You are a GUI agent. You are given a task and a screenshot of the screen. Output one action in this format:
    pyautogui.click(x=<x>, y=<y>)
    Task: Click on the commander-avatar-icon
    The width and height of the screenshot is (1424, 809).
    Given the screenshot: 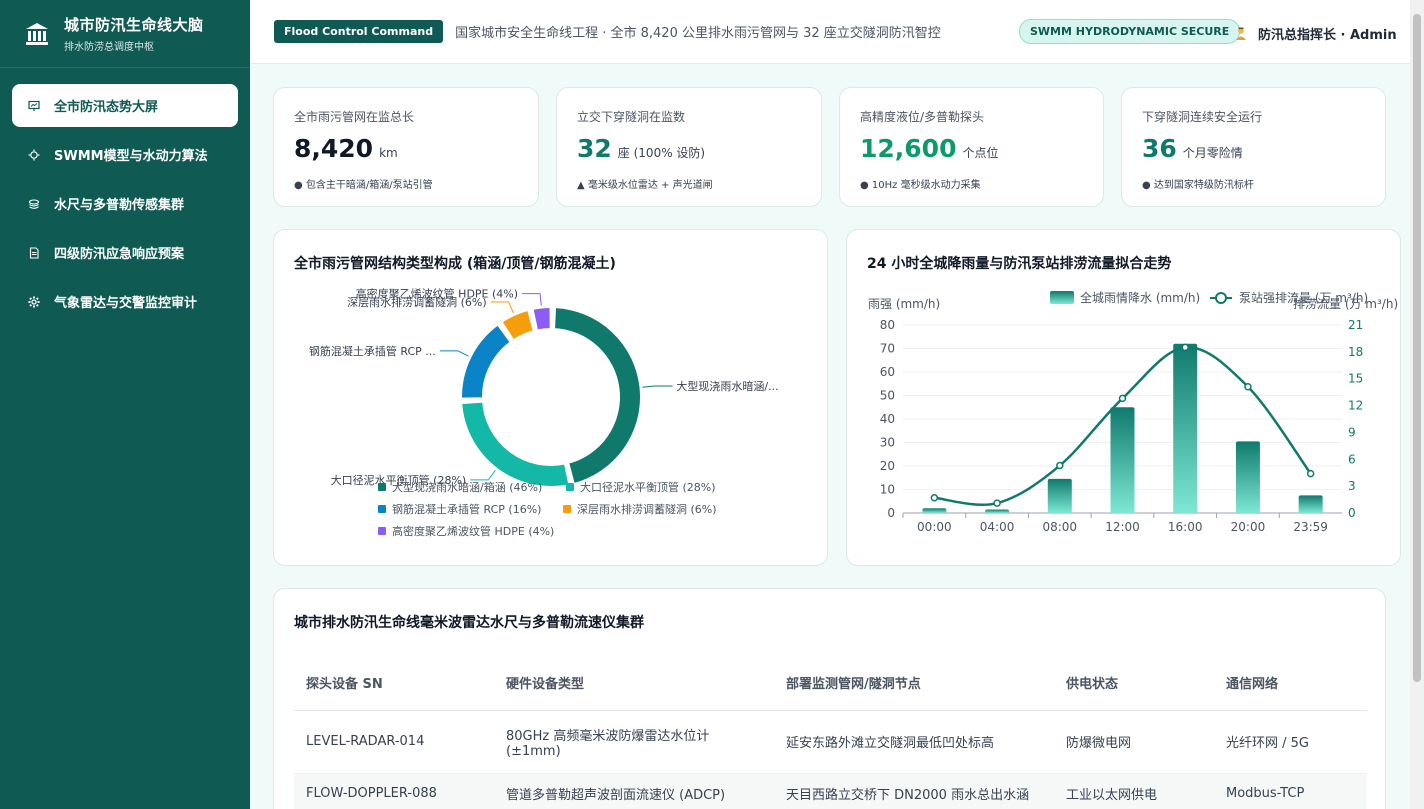 What is the action you would take?
    pyautogui.click(x=1241, y=33)
    